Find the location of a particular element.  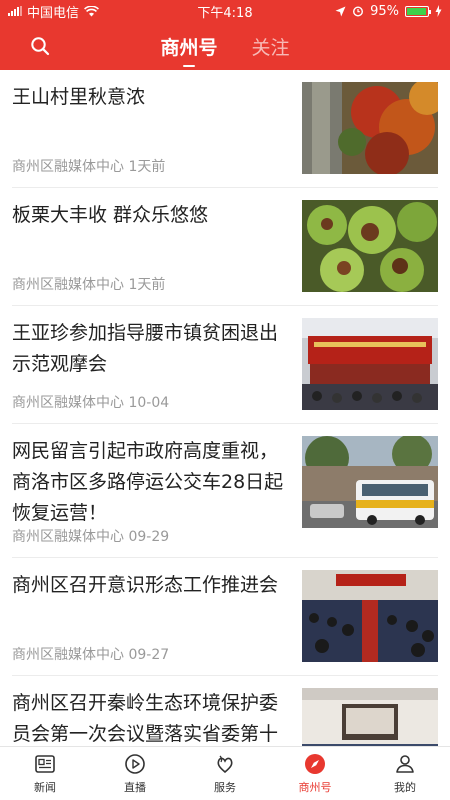

news-title: 网民留言引起市政府高度重视，商洛市区多路停运公交车28日起恢复运营！ is located at coordinates (148, 482).